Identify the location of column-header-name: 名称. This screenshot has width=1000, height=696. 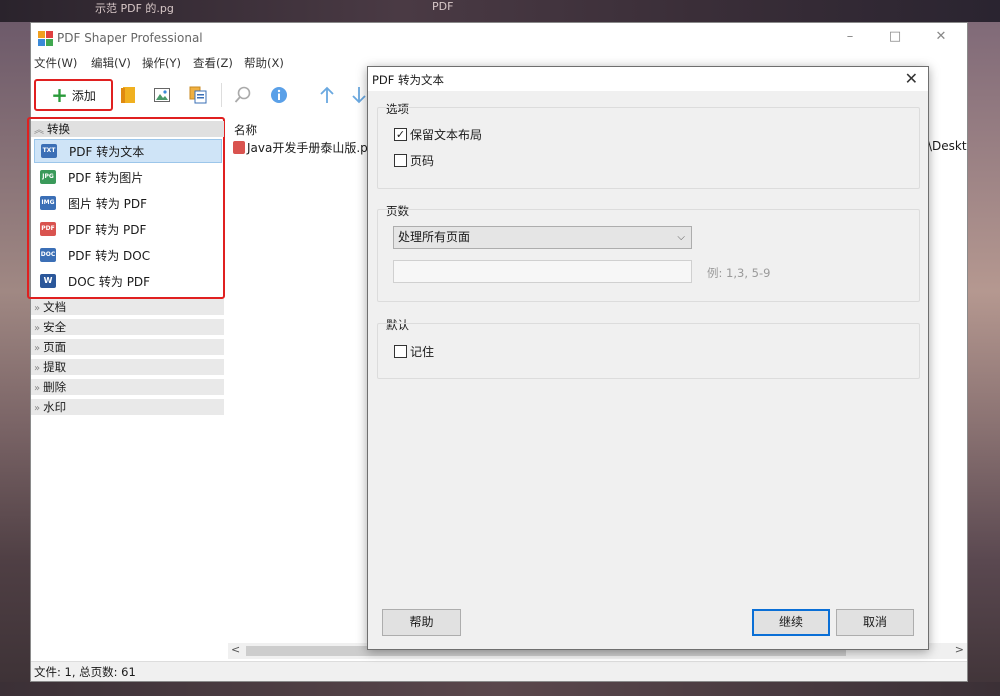
(245, 130).